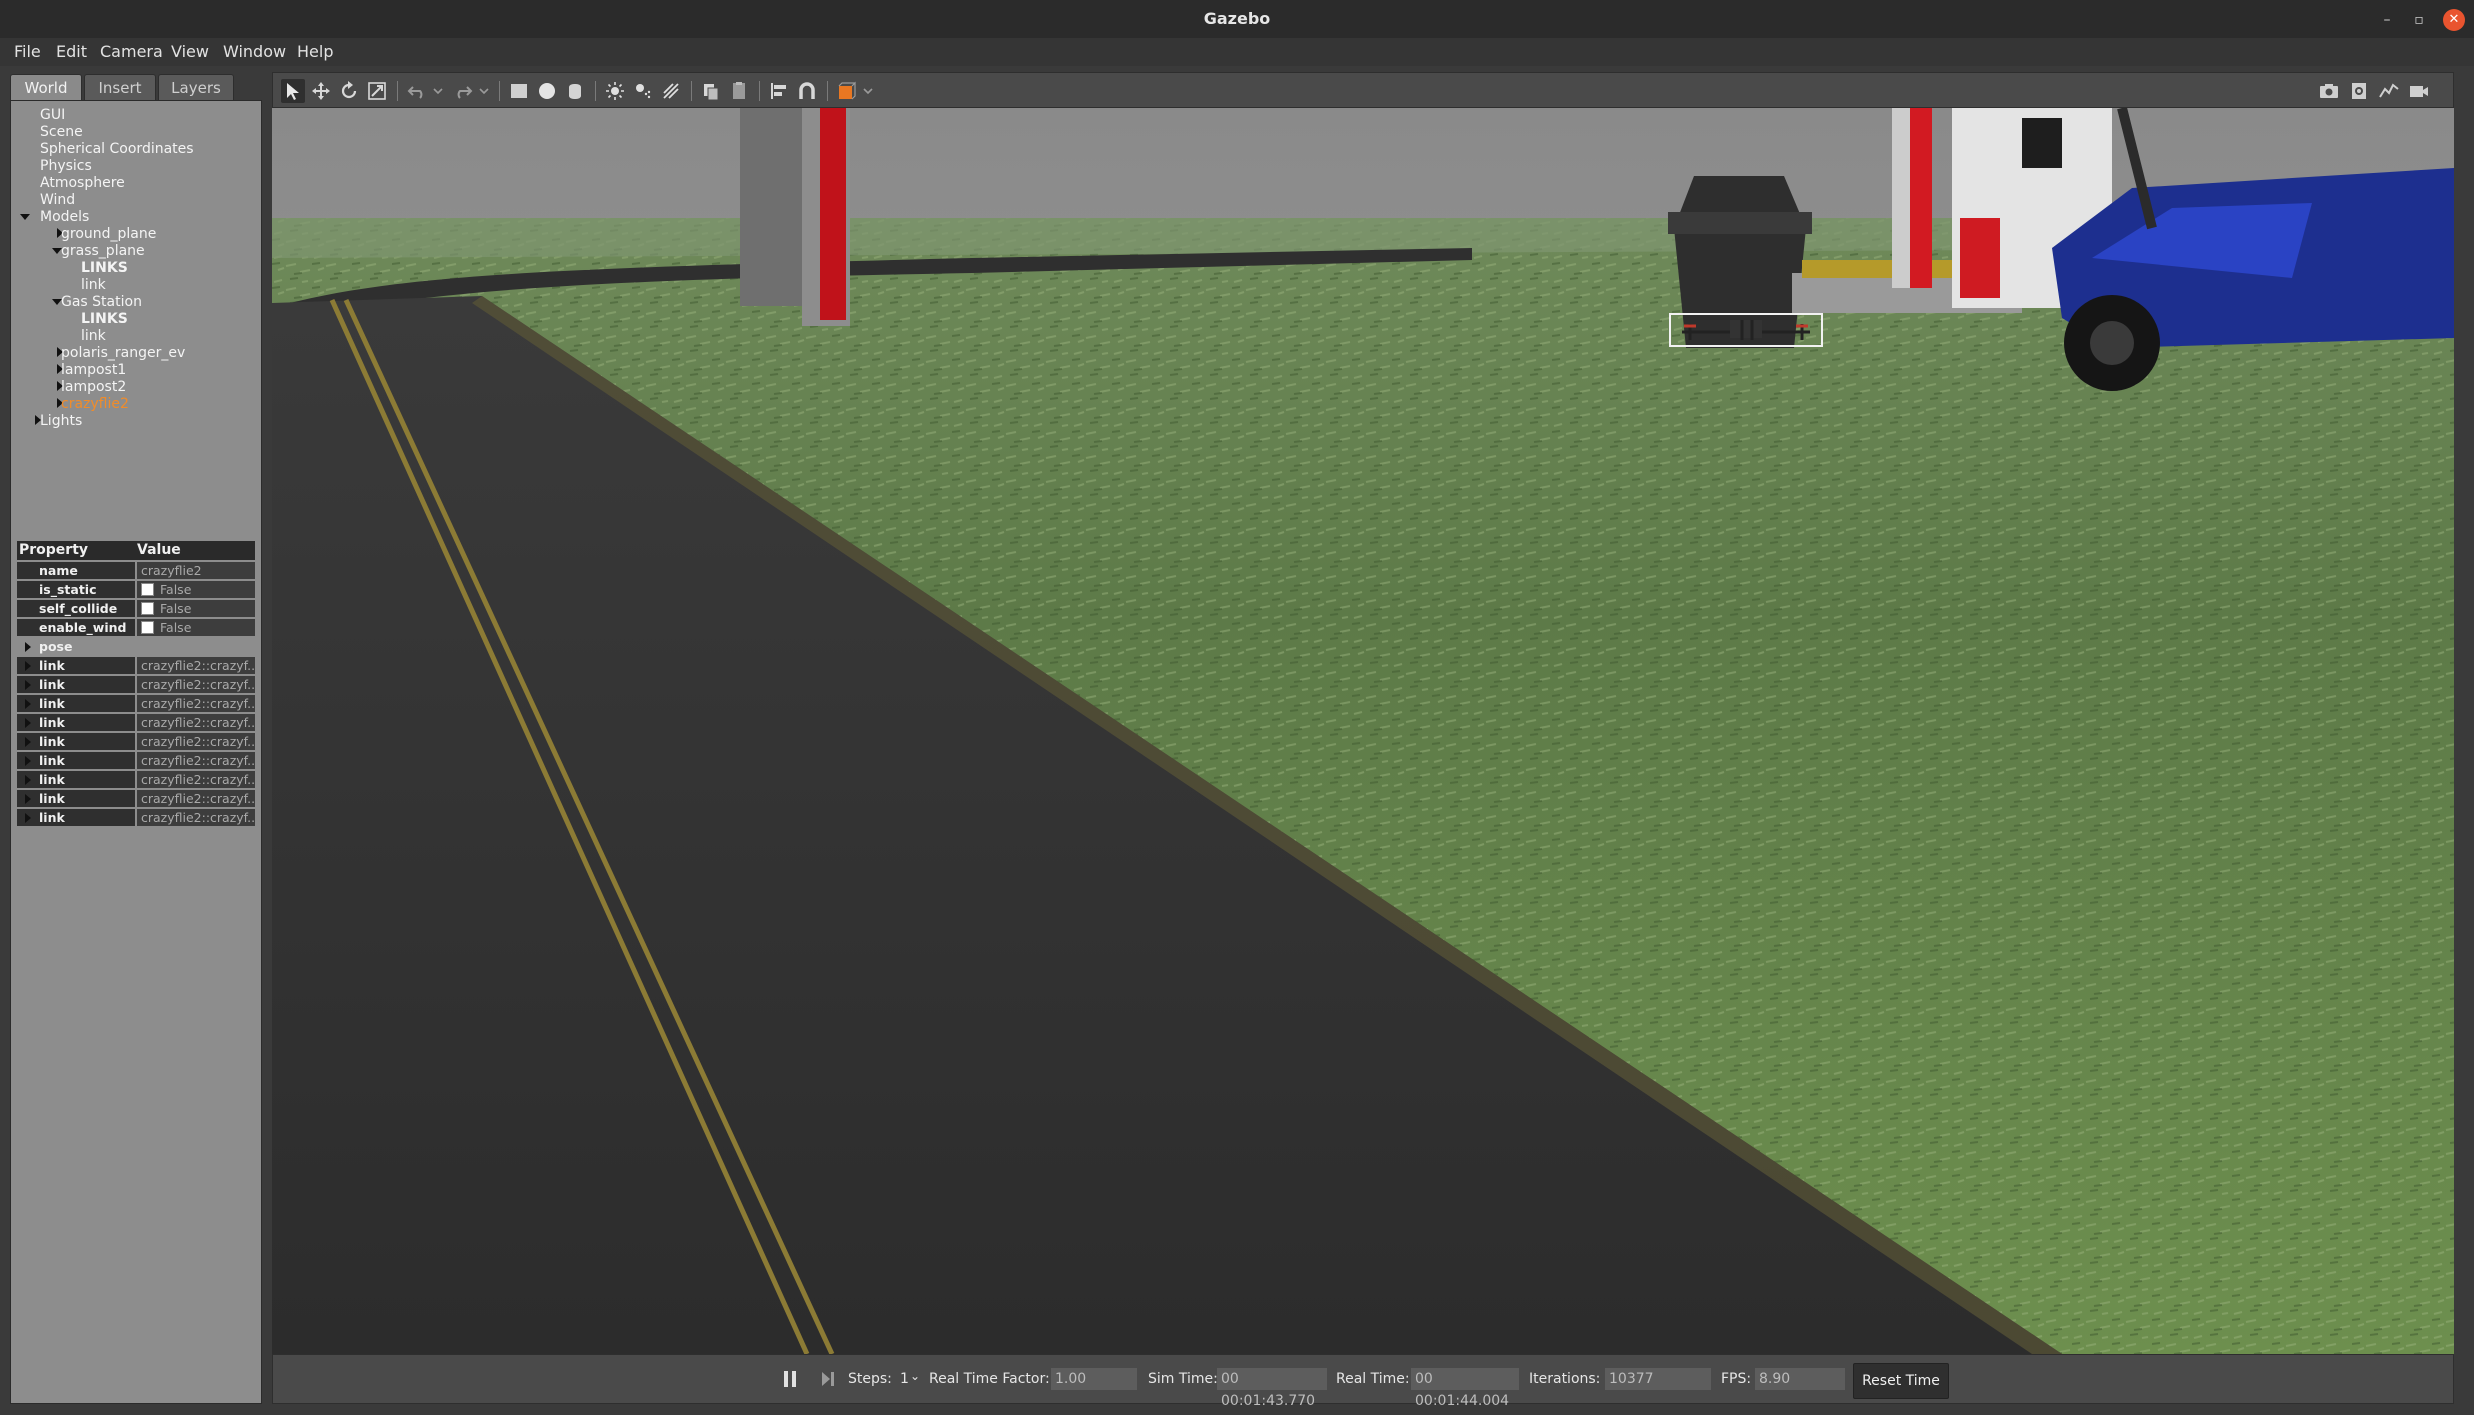 The image size is (2474, 1415). I want to click on select-mode-tool, so click(293, 91).